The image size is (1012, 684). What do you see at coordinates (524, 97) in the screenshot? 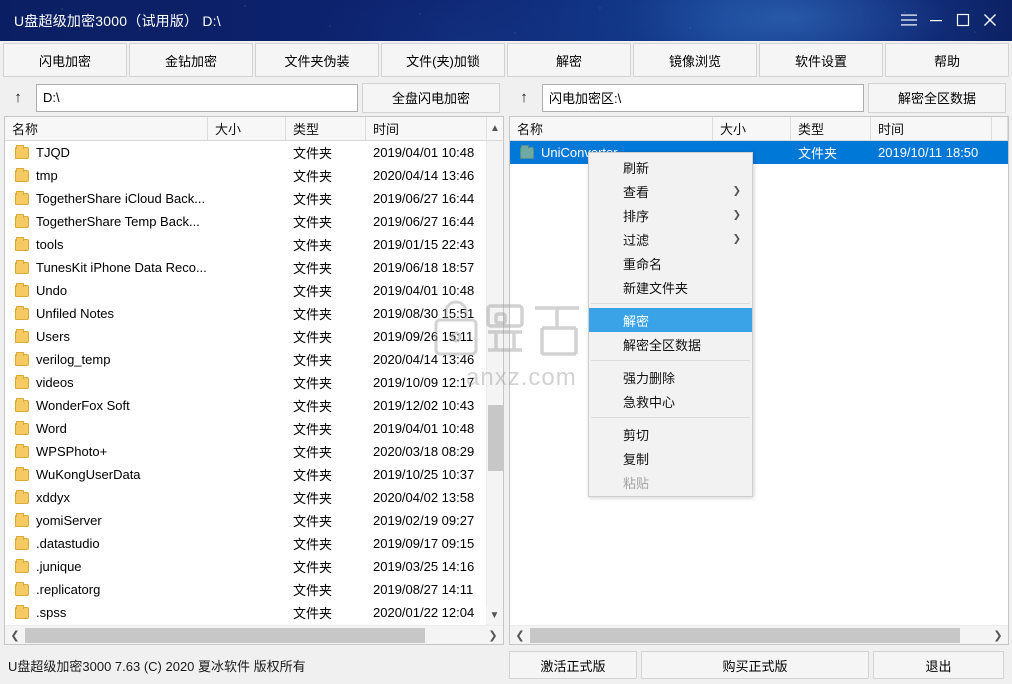
I see `right-up-directory-button: ↑` at bounding box center [524, 97].